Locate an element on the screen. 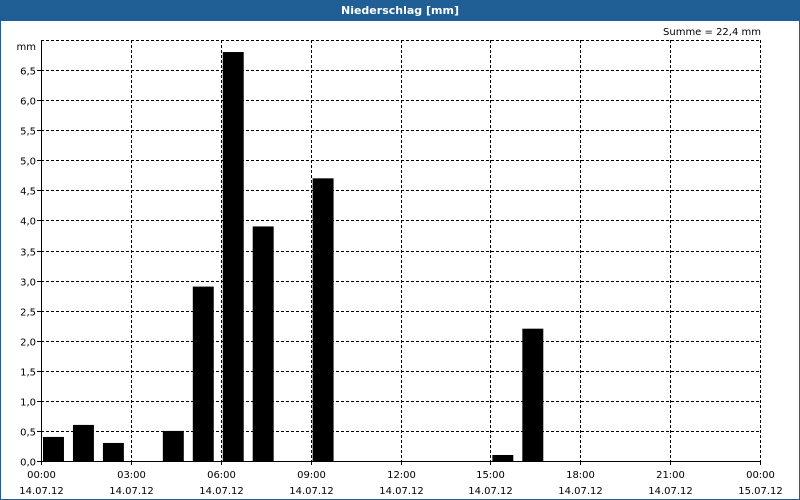 This screenshot has height=500, width=800. x-tick-label-time: 18:00 is located at coordinates (580, 475).